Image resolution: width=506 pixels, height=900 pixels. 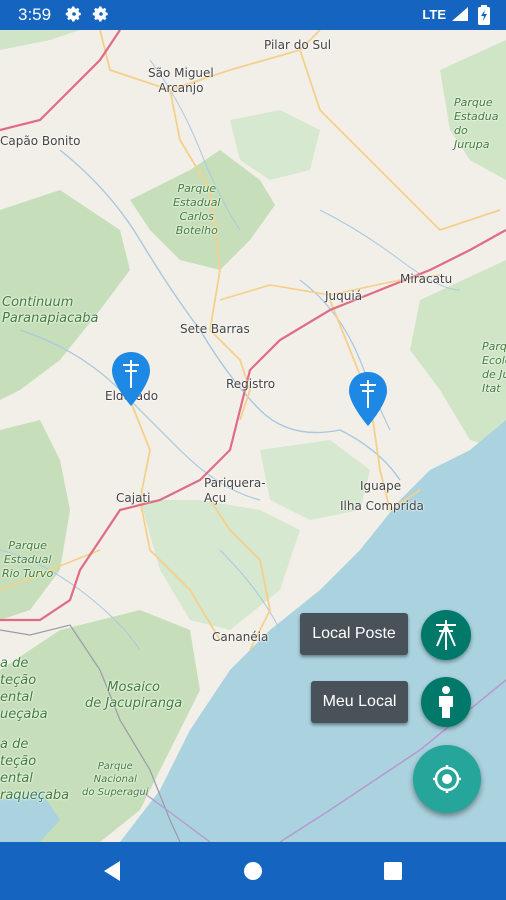 What do you see at coordinates (134, 695) in the screenshot?
I see `map-label-mosaico-jacupiranga: Mosaico de Jacupiranga` at bounding box center [134, 695].